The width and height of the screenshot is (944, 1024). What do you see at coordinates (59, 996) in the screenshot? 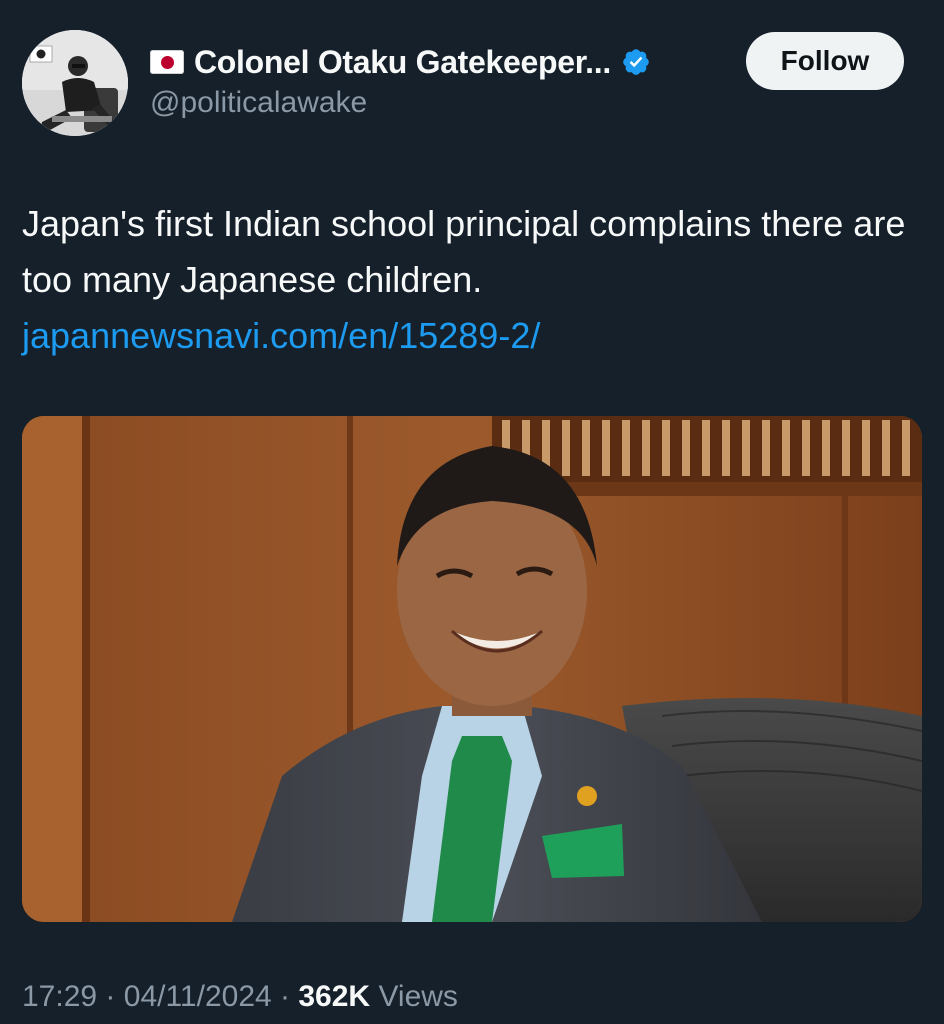
I see `tweet-time: 17:29` at bounding box center [59, 996].